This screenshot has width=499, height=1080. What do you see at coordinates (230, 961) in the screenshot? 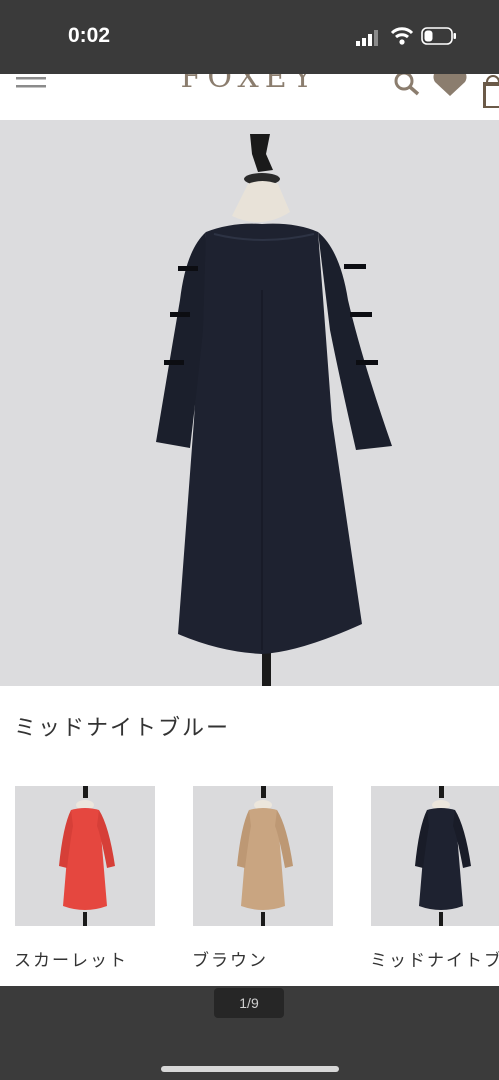
I see `swatch-label: ブラウン` at bounding box center [230, 961].